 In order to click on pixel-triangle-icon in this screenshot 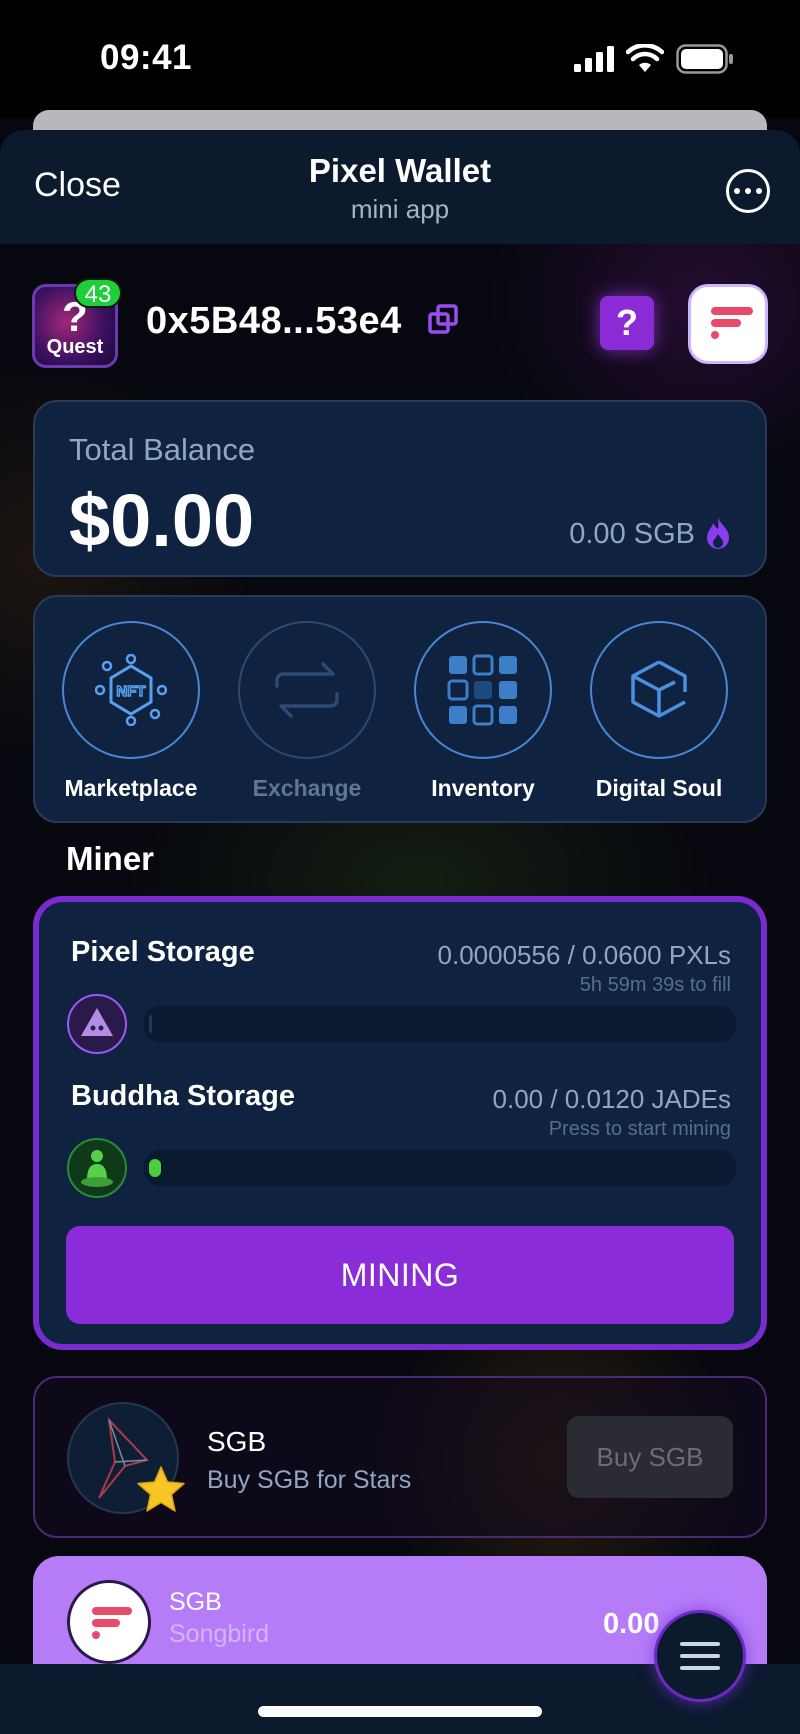, I will do `click(97, 1022)`.